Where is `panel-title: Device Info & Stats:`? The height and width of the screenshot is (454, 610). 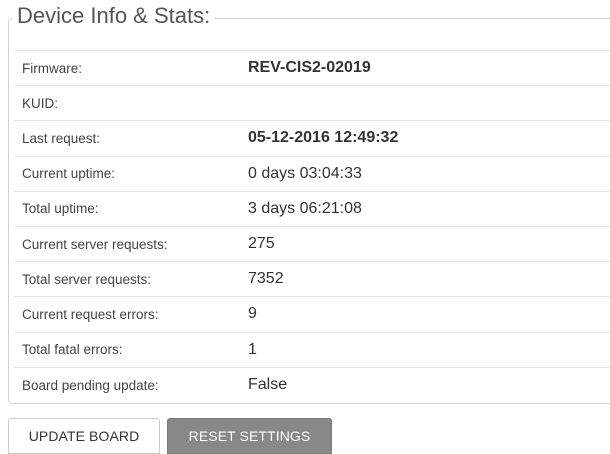 panel-title: Device Info & Stats: is located at coordinates (113, 16).